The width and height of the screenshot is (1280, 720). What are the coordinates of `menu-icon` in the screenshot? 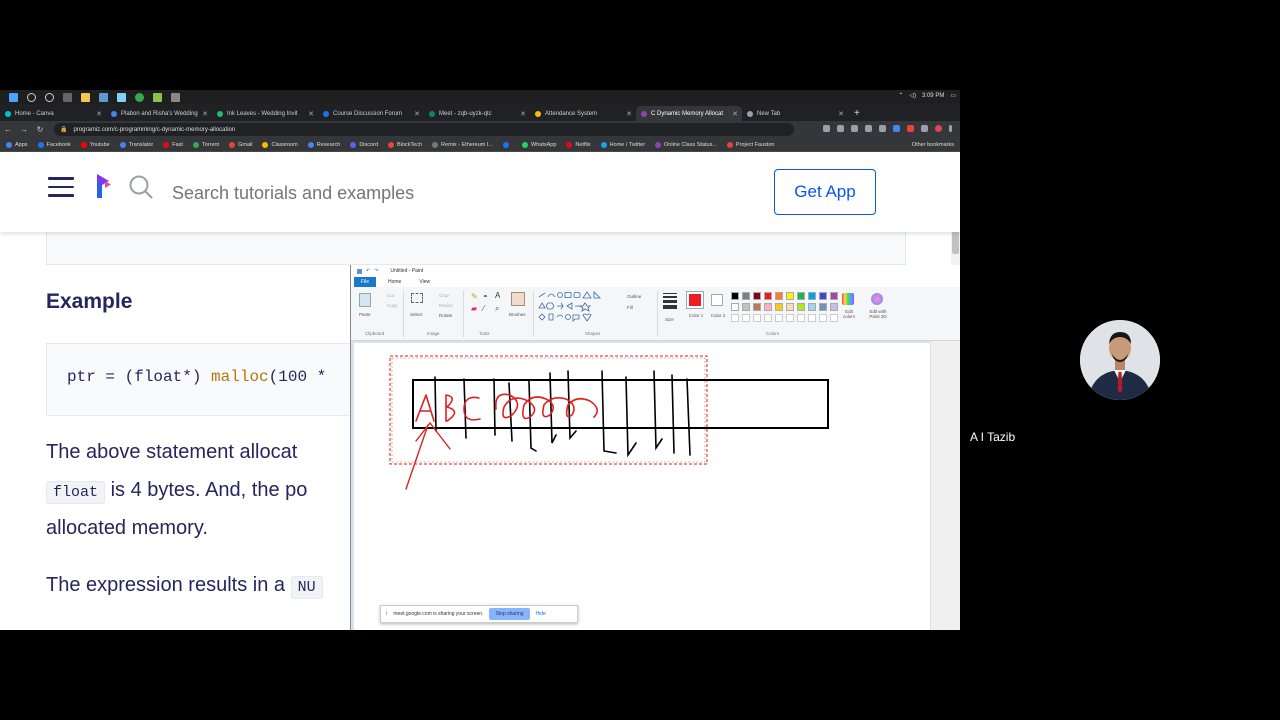 It's located at (61, 187).